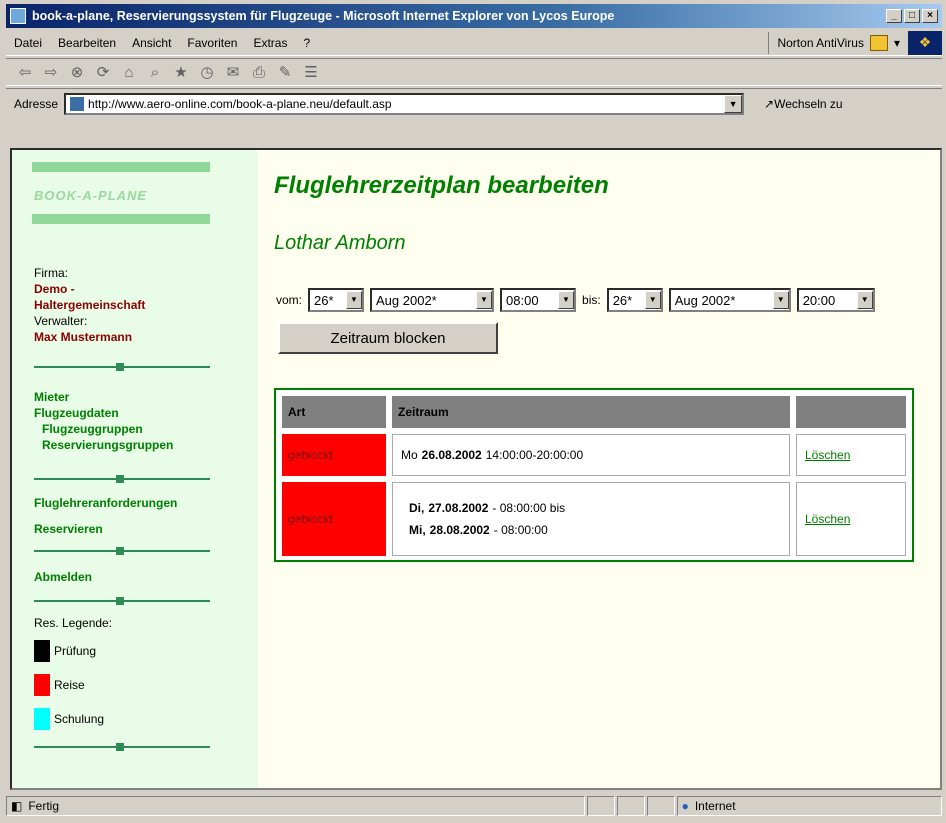 This screenshot has width=946, height=823. Describe the element at coordinates (851, 412) in the screenshot. I see `header-action` at that location.